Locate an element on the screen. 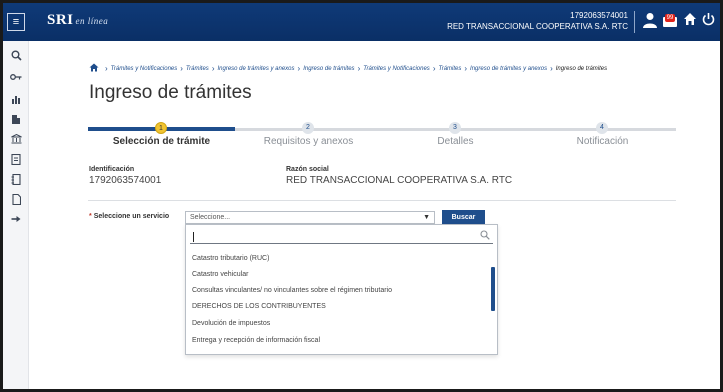 This screenshot has width=723, height=392. service-select: Seleccione... ▼ is located at coordinates (310, 217).